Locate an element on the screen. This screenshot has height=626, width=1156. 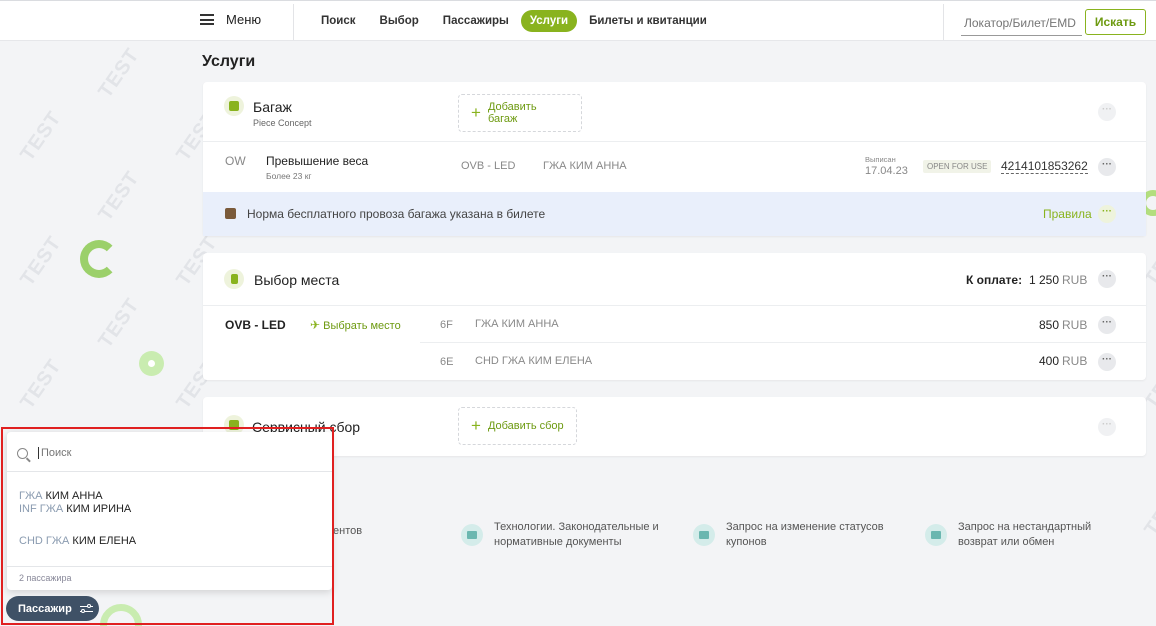
book-icon is located at coordinates (472, 535).